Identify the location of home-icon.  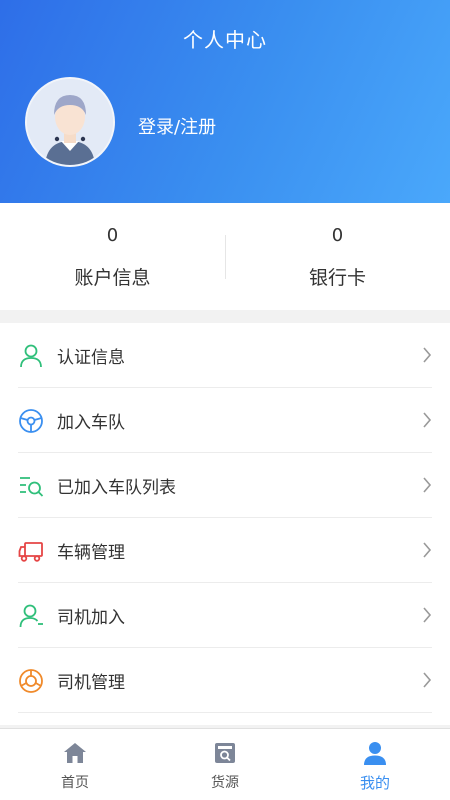
(75, 753).